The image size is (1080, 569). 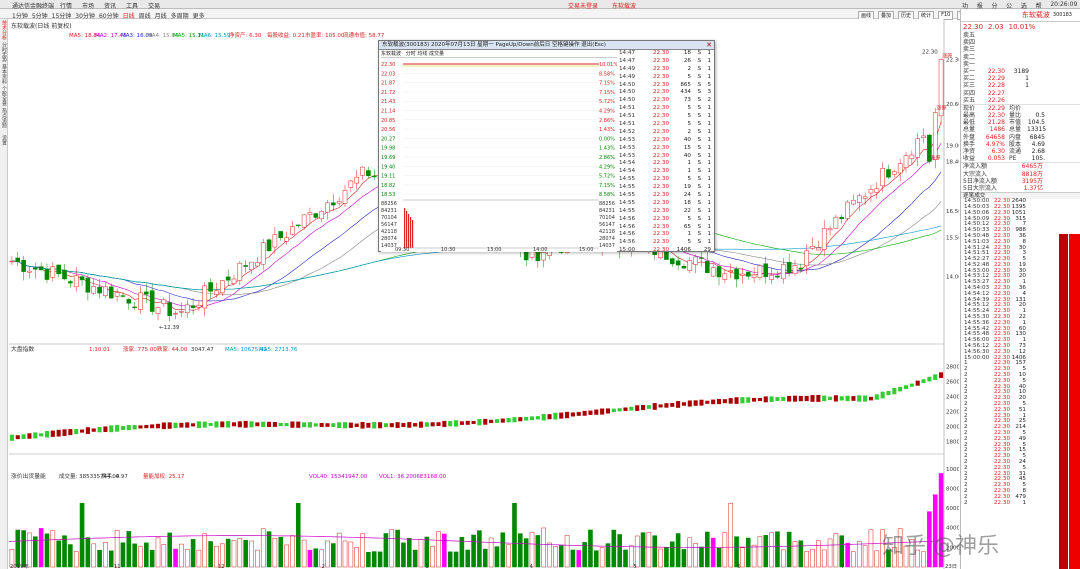 What do you see at coordinates (4, 30) in the screenshot?
I see `left-tab: 技术分析` at bounding box center [4, 30].